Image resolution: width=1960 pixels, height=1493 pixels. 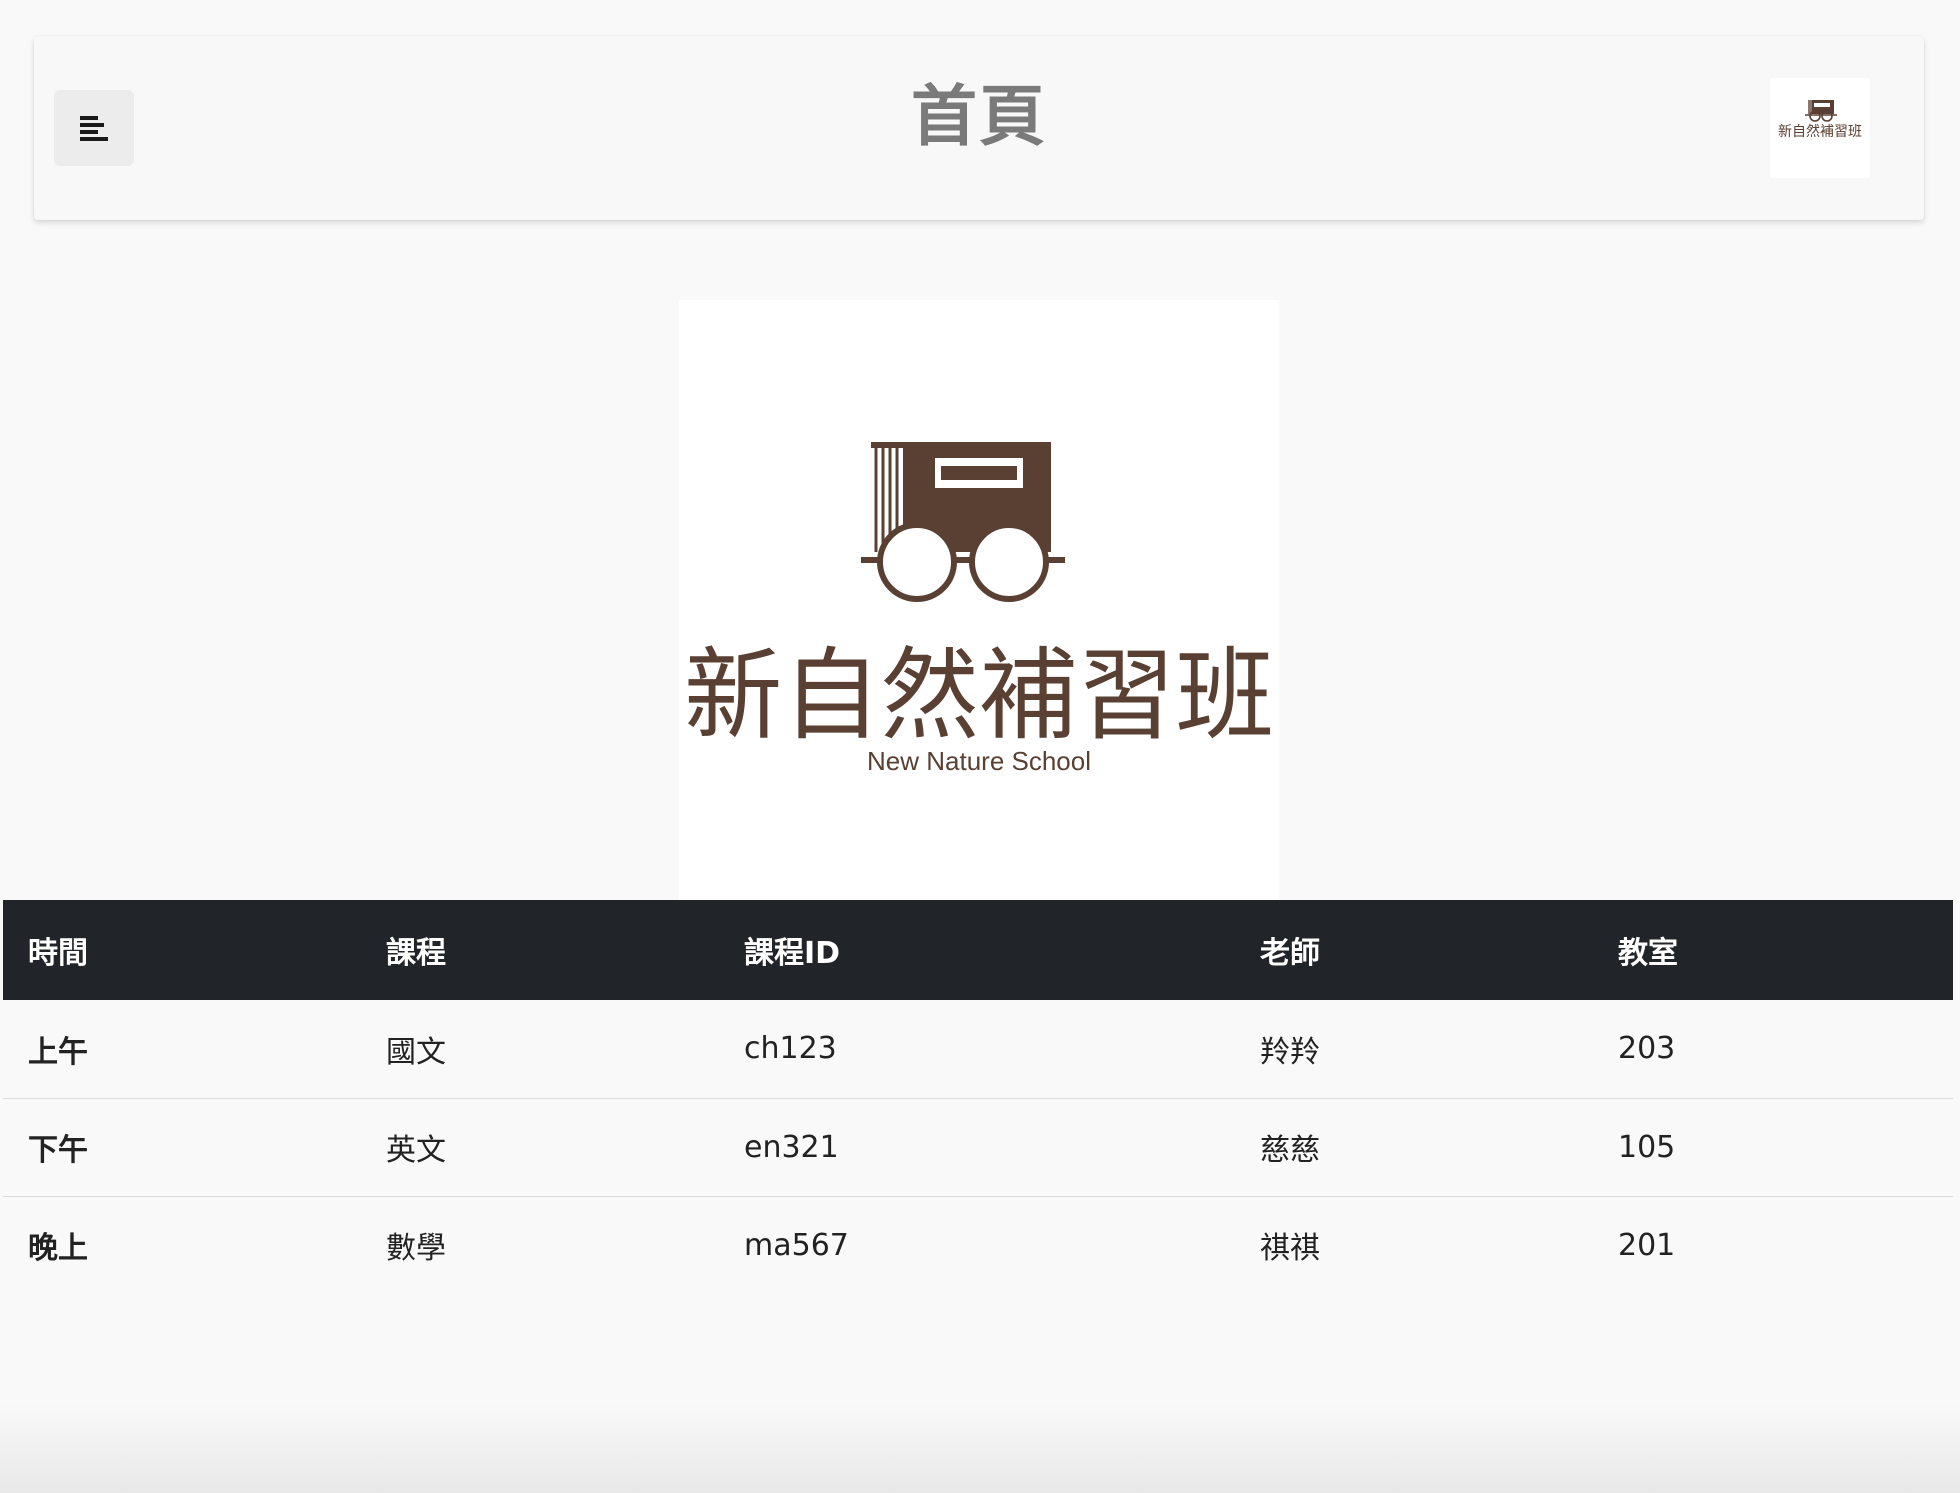 I want to click on column-header-time: 時間, so click(x=182, y=950).